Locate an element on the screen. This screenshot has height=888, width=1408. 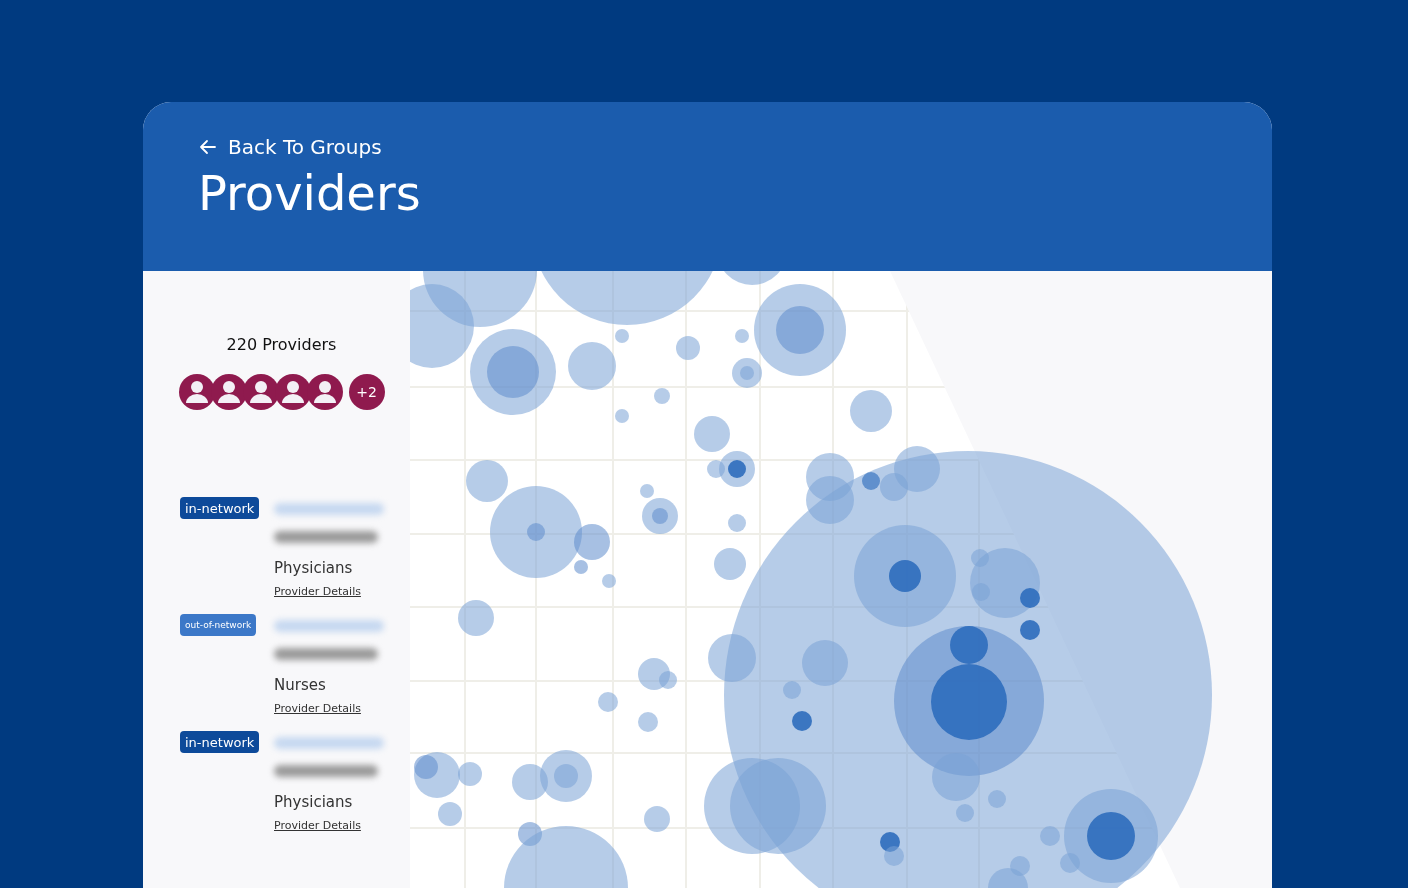
more-avatars-badge: +2 is located at coordinates (366, 392).